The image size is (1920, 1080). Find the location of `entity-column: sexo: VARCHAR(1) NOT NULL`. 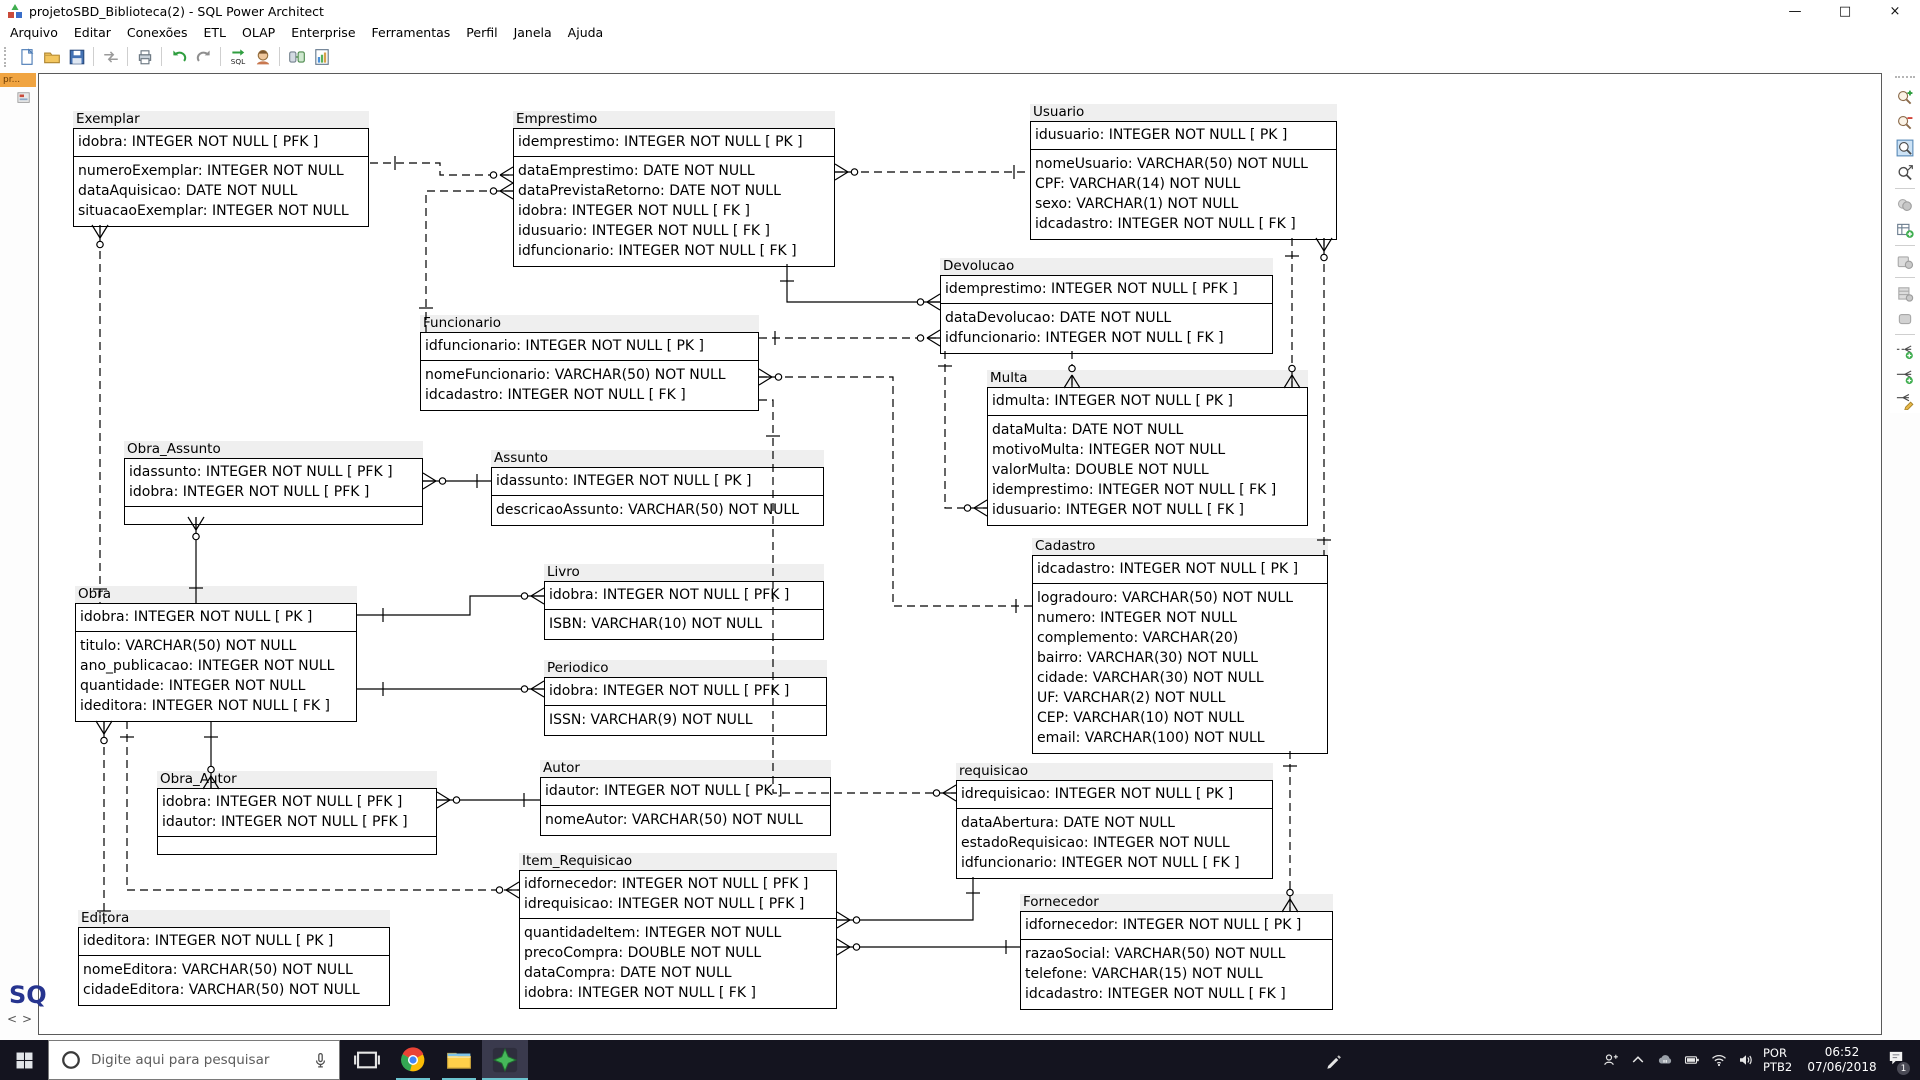

entity-column: sexo: VARCHAR(1) NOT NULL is located at coordinates (1183, 204).